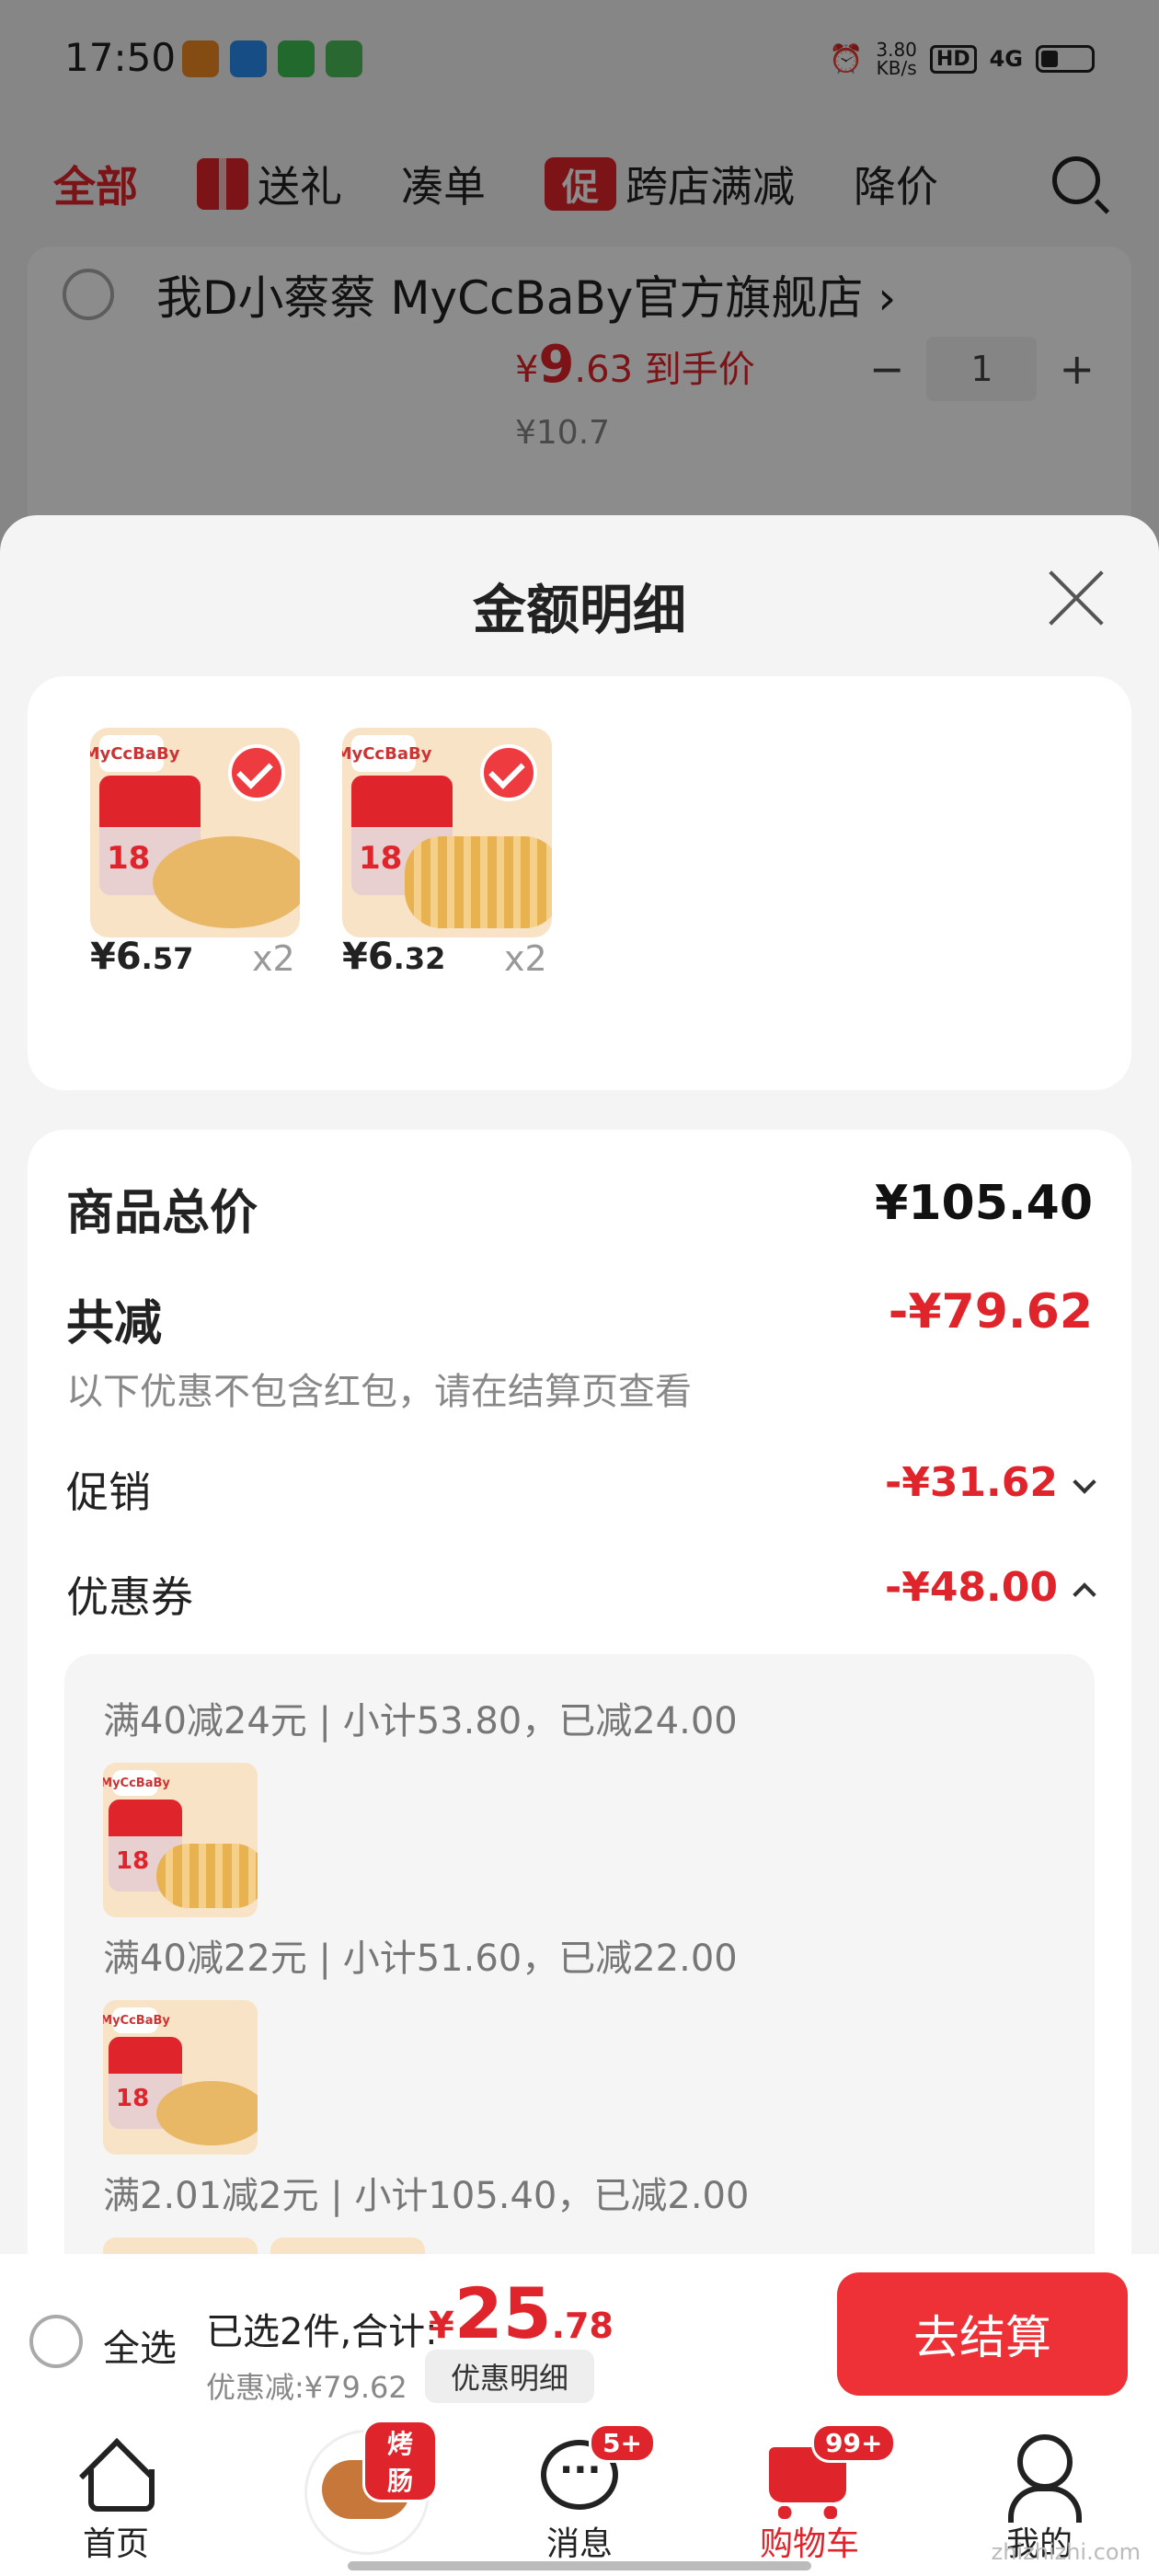  What do you see at coordinates (990, 1312) in the screenshot?
I see `reduce-value: -¥79.62` at bounding box center [990, 1312].